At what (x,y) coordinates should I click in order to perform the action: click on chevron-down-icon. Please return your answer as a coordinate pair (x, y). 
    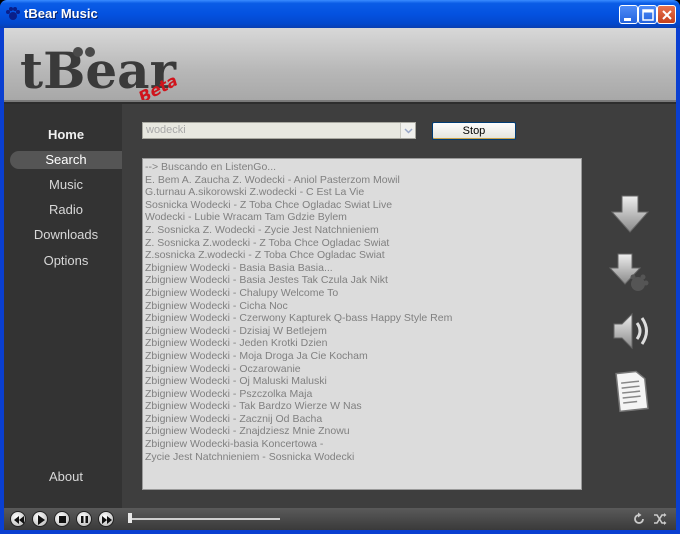
    Looking at the image, I should click on (408, 131).